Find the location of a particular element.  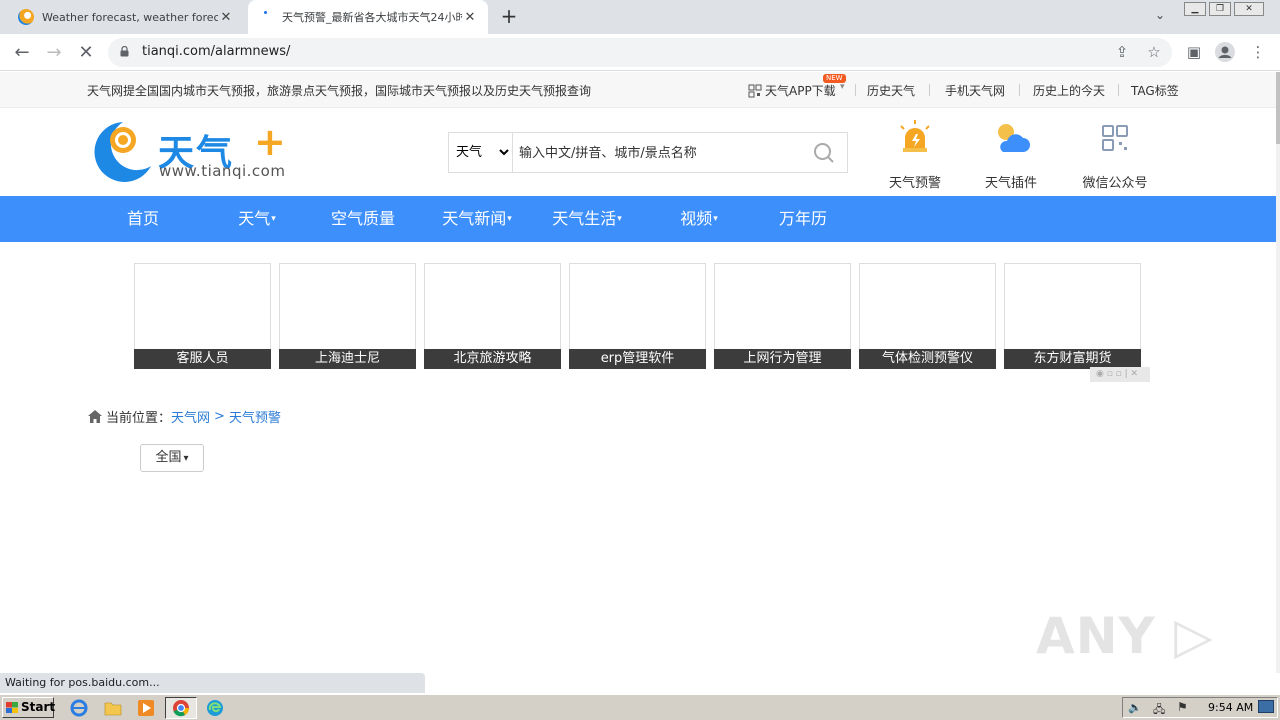

ad-tile: 气体检测预警仪 is located at coordinates (927, 316).